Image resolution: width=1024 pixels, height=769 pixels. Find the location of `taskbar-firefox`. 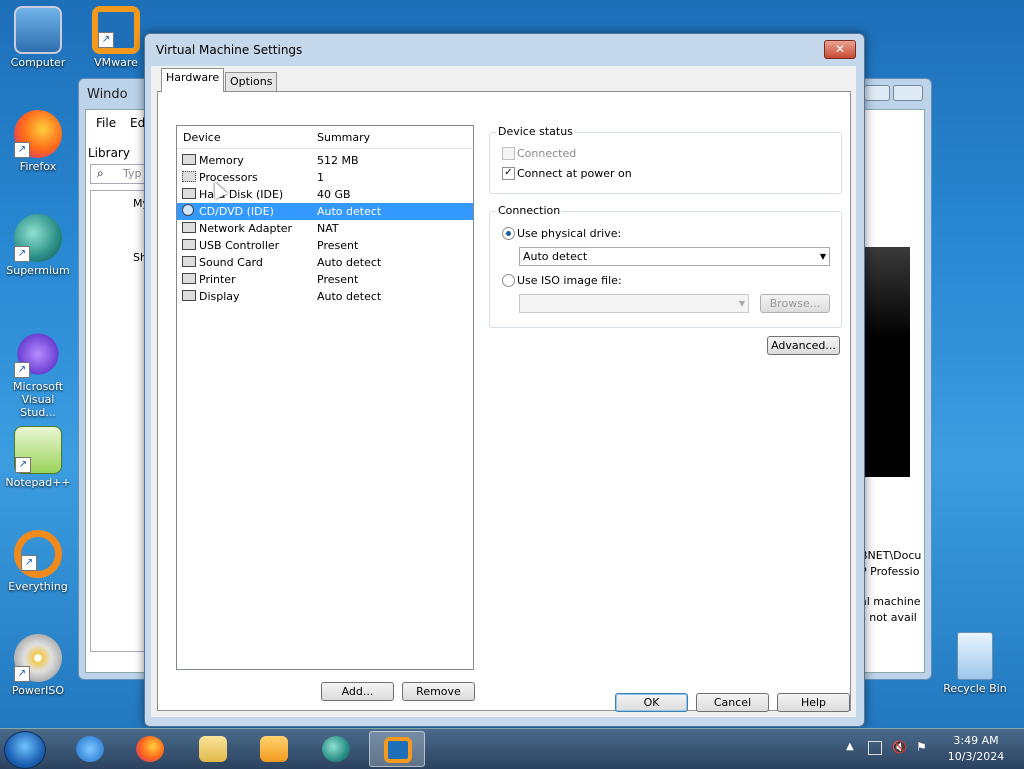

taskbar-firefox is located at coordinates (150, 749).